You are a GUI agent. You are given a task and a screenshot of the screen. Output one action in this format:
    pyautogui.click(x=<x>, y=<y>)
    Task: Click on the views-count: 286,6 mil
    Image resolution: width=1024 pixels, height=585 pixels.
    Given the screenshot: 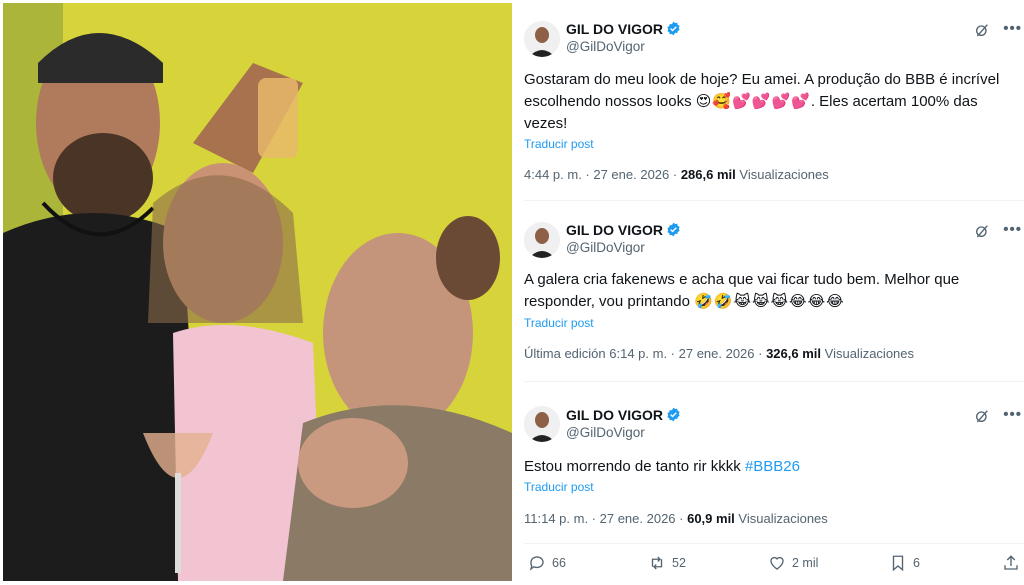 What is the action you would take?
    pyautogui.click(x=708, y=174)
    